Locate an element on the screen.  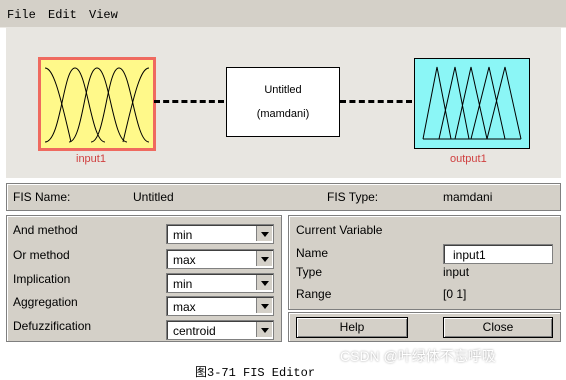
fis-info-bar: FIS Name: Untitled FIS Type: mamdani is located at coordinates (283, 197).